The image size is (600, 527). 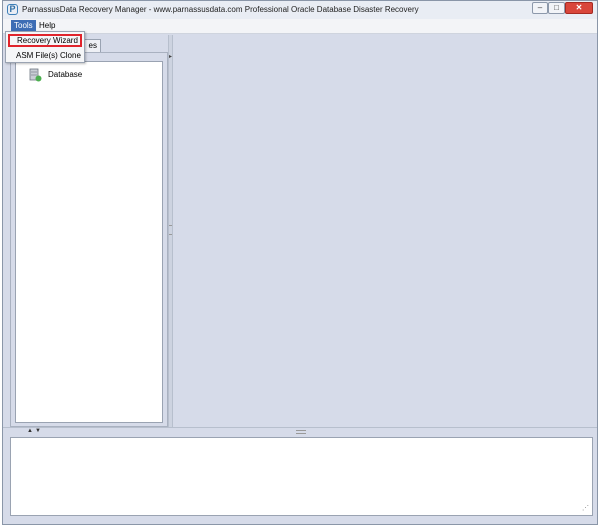 What do you see at coordinates (65, 74) in the screenshot?
I see `tree-item-database: Database` at bounding box center [65, 74].